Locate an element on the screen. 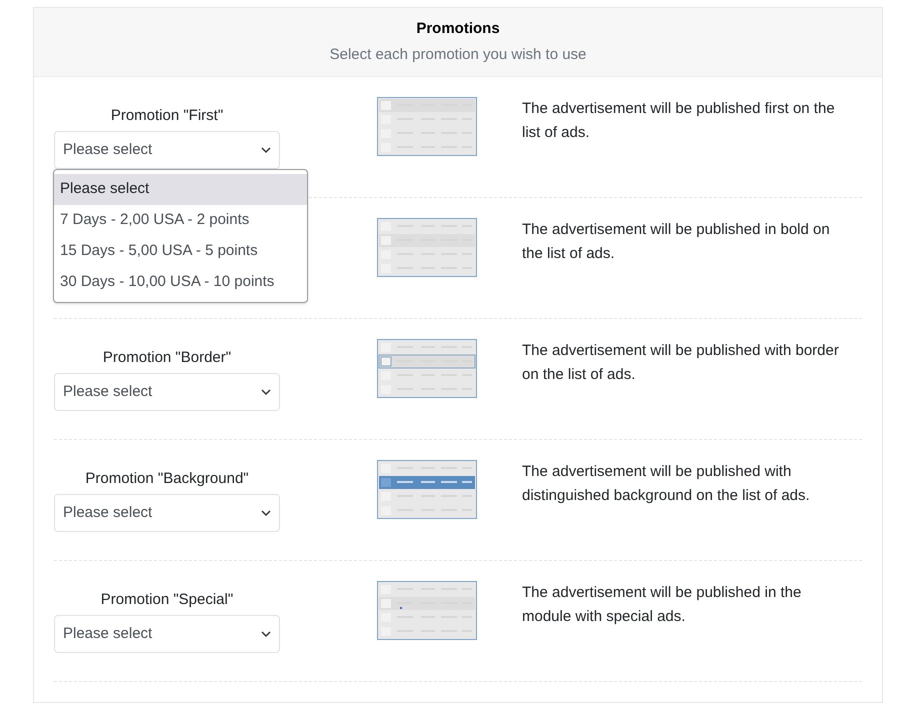 The image size is (912, 722). promotion-description: The advertisement will be published in the module with special ads. is located at coordinates (662, 605).